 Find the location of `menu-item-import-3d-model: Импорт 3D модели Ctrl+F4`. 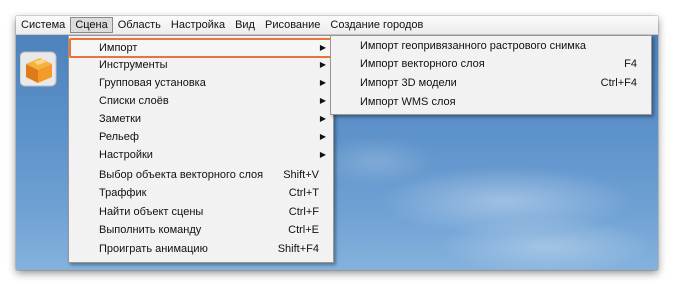

menu-item-import-3d-model: Импорт 3D модели Ctrl+F4 is located at coordinates (491, 83).